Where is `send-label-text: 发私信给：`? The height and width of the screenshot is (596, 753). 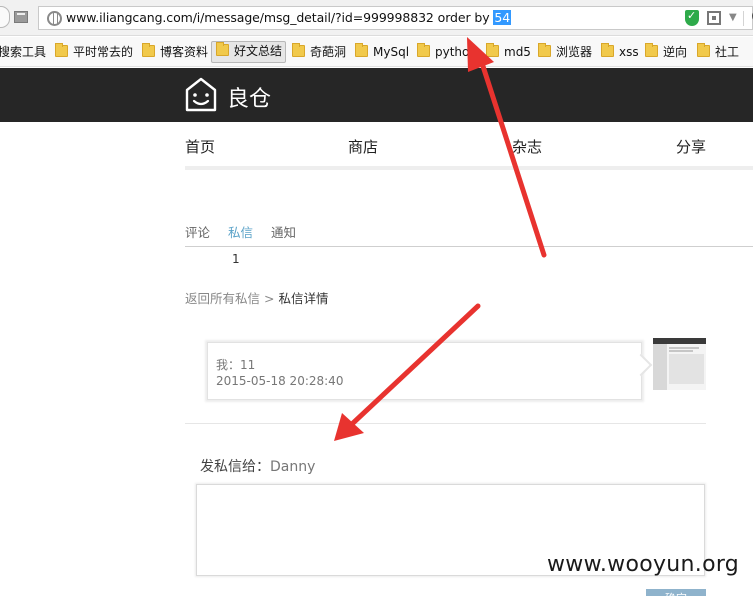 send-label-text: 发私信给： is located at coordinates (235, 467).